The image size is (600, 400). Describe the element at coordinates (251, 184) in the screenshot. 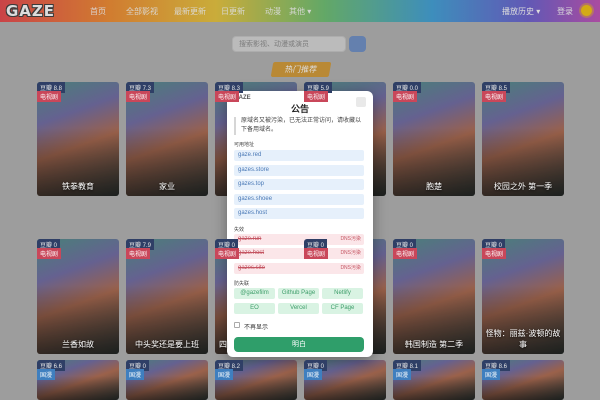

I see `domain-name: gazes.top` at that location.